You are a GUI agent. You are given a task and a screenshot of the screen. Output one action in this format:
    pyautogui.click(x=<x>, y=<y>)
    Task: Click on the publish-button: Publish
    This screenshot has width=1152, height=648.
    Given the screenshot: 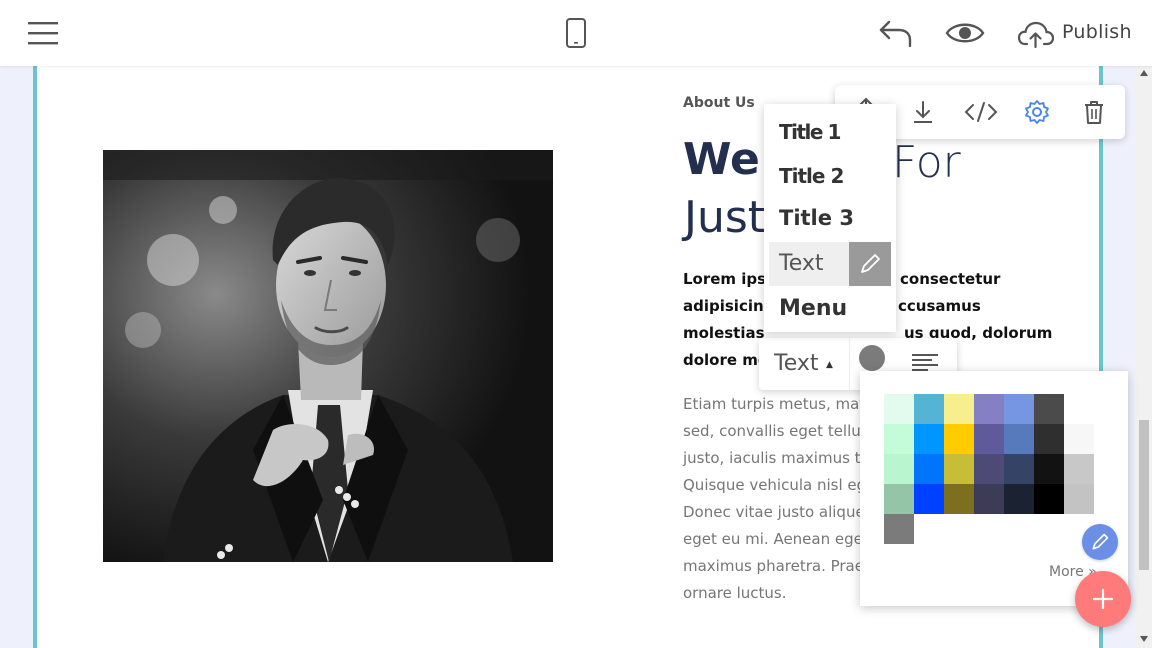 What is the action you would take?
    pyautogui.click(x=1097, y=32)
    